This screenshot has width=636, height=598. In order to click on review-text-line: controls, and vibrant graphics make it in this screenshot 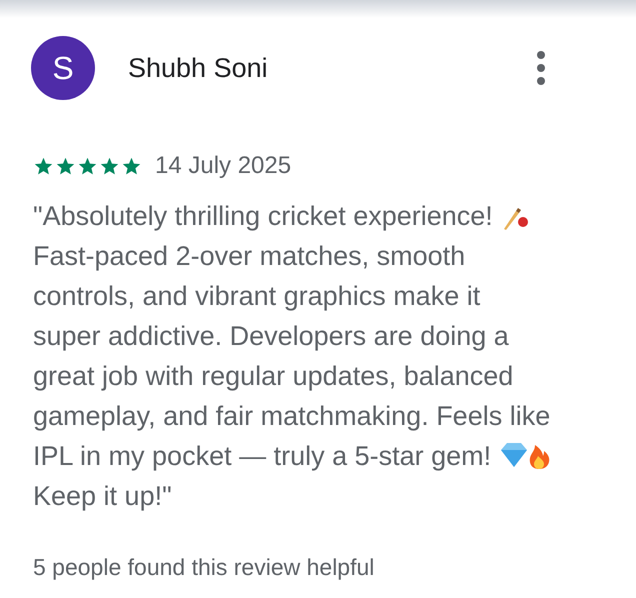, I will do `click(256, 296)`.